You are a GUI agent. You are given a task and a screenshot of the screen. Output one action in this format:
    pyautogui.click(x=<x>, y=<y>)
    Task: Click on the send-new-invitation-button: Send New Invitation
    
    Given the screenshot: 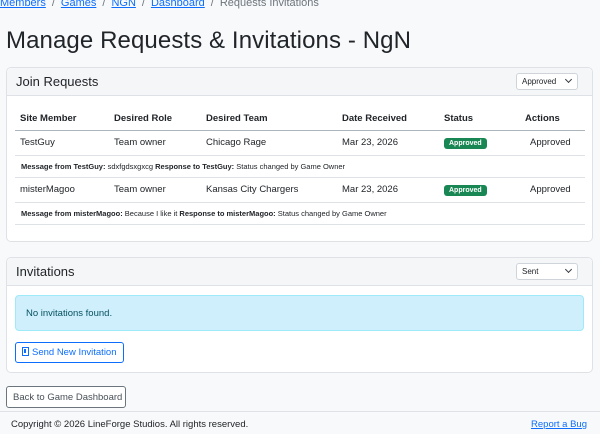 What is the action you would take?
    pyautogui.click(x=69, y=352)
    